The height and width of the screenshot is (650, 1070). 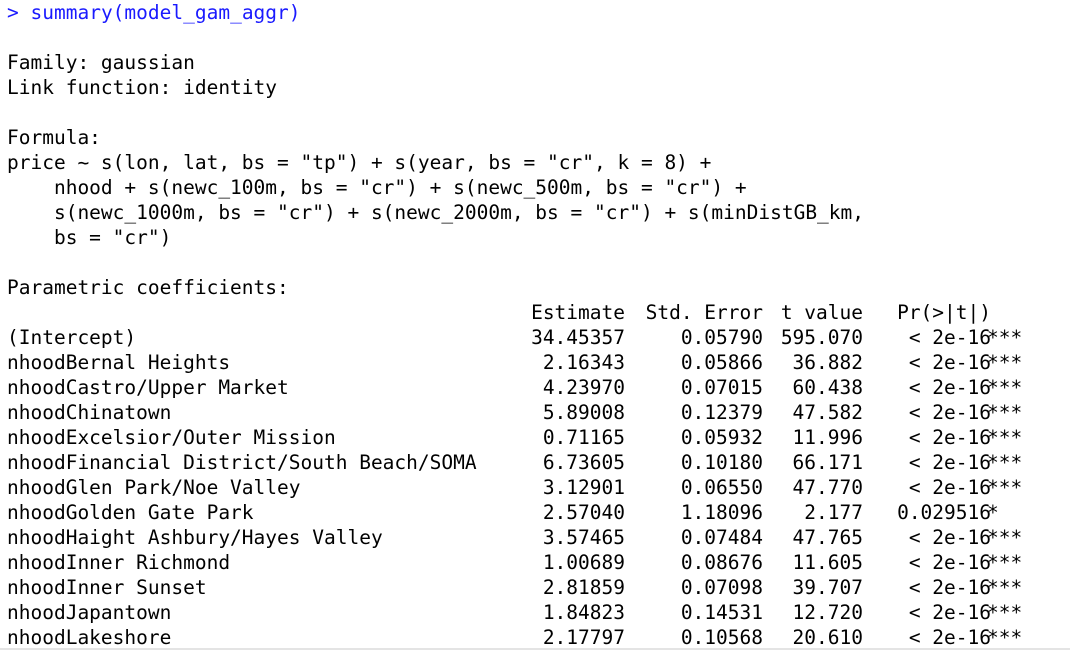 I want to click on coef-t-value: 20.610, so click(x=827, y=637).